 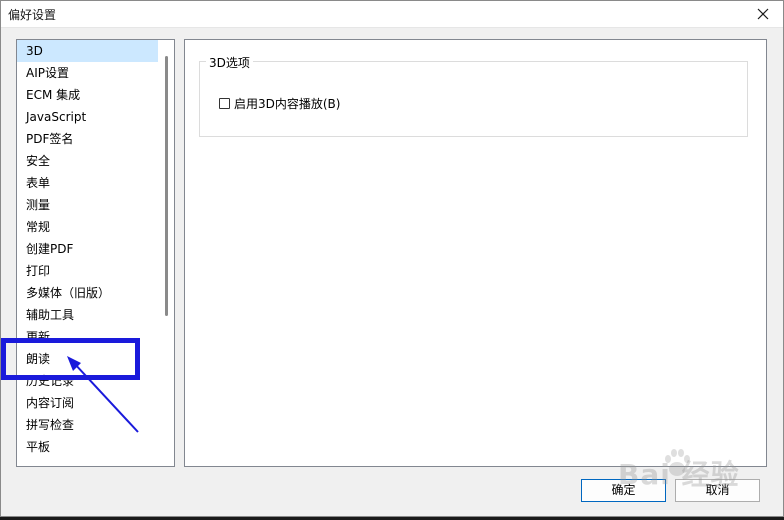 What do you see at coordinates (87, 139) in the screenshot?
I see `category-item-pdf-signature: PDF签名` at bounding box center [87, 139].